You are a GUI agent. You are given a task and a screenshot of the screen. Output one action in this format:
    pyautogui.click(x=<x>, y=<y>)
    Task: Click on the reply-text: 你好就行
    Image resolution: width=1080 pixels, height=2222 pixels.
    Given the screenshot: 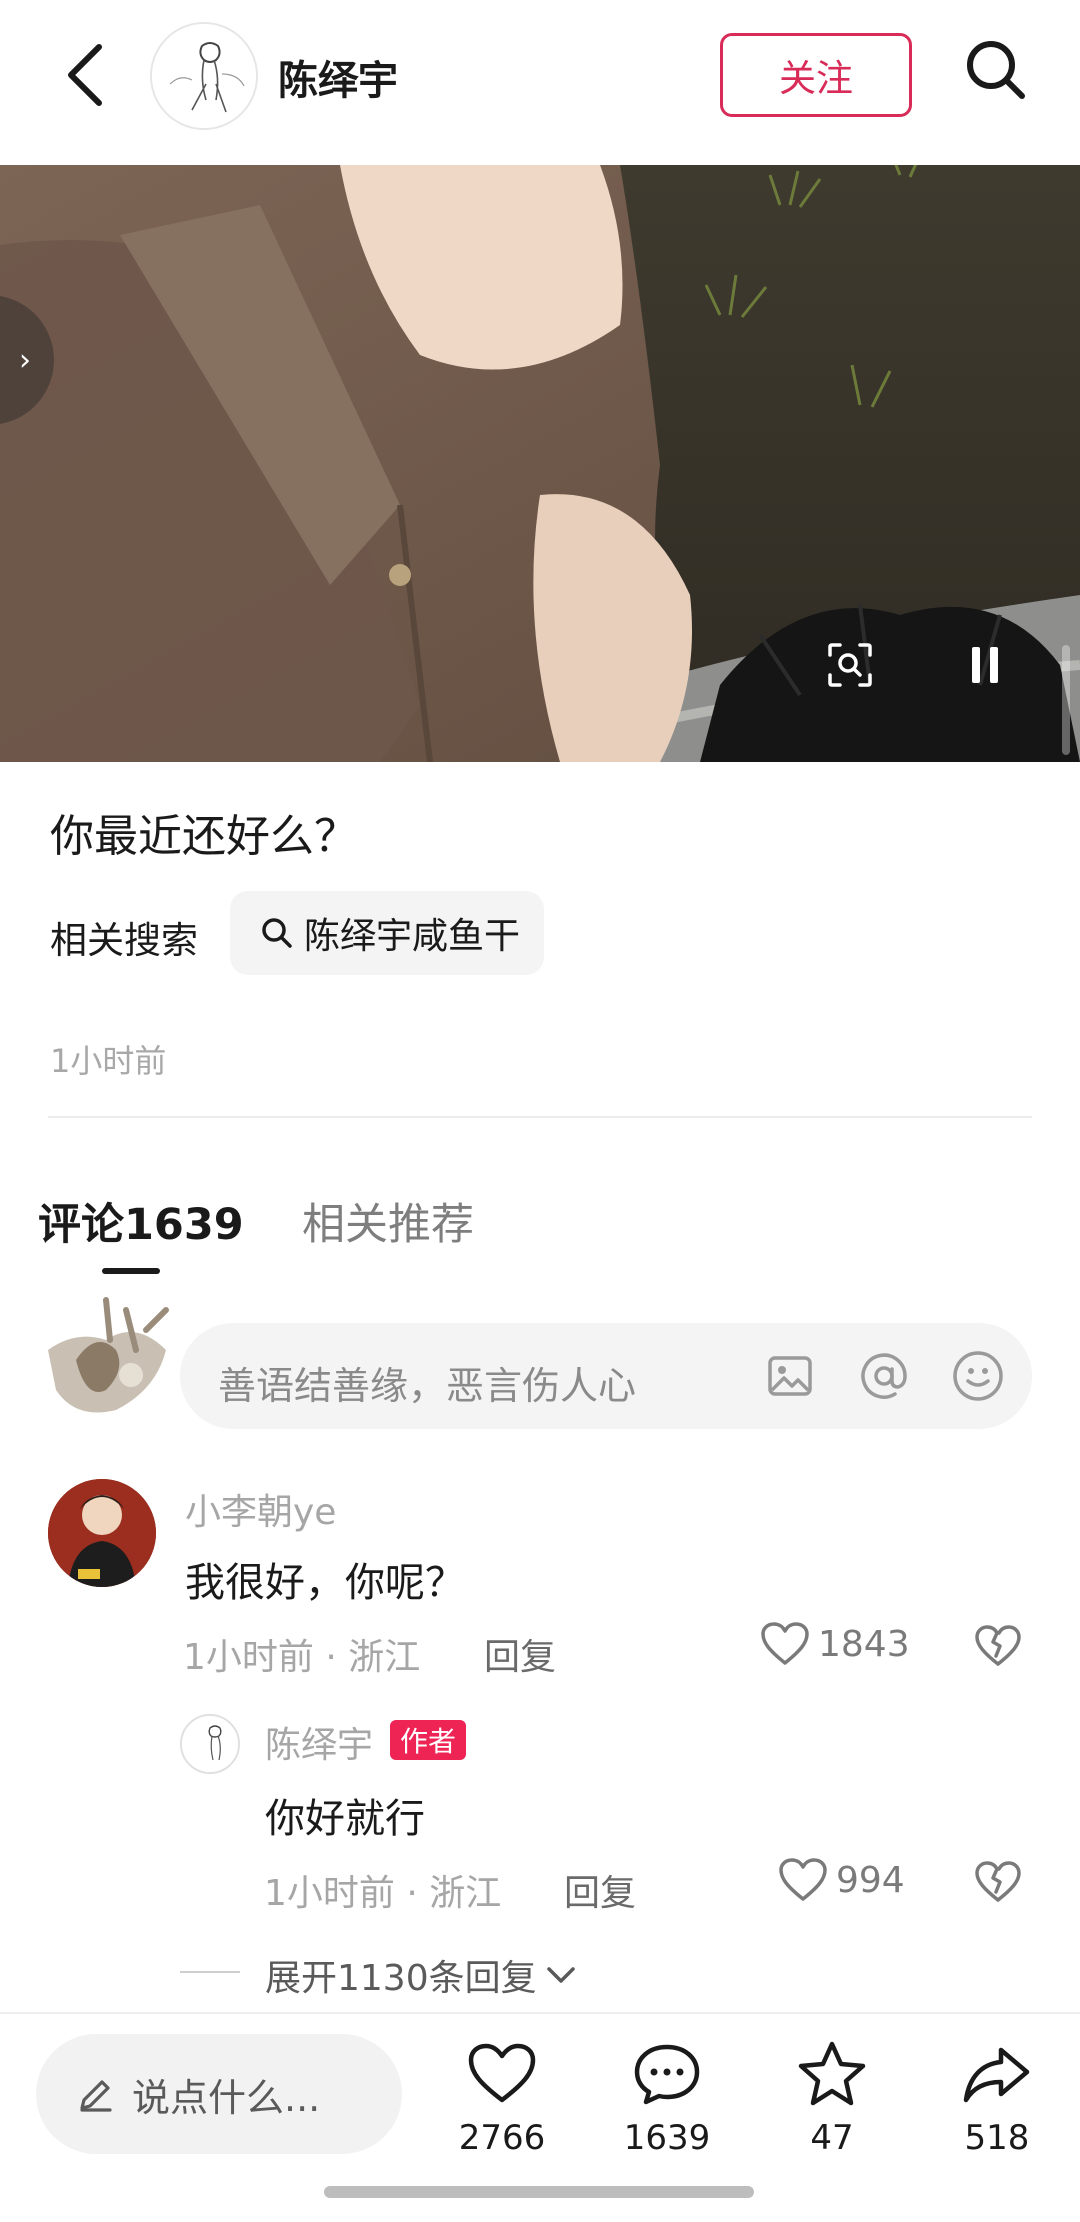 What is the action you would take?
    pyautogui.click(x=345, y=1819)
    